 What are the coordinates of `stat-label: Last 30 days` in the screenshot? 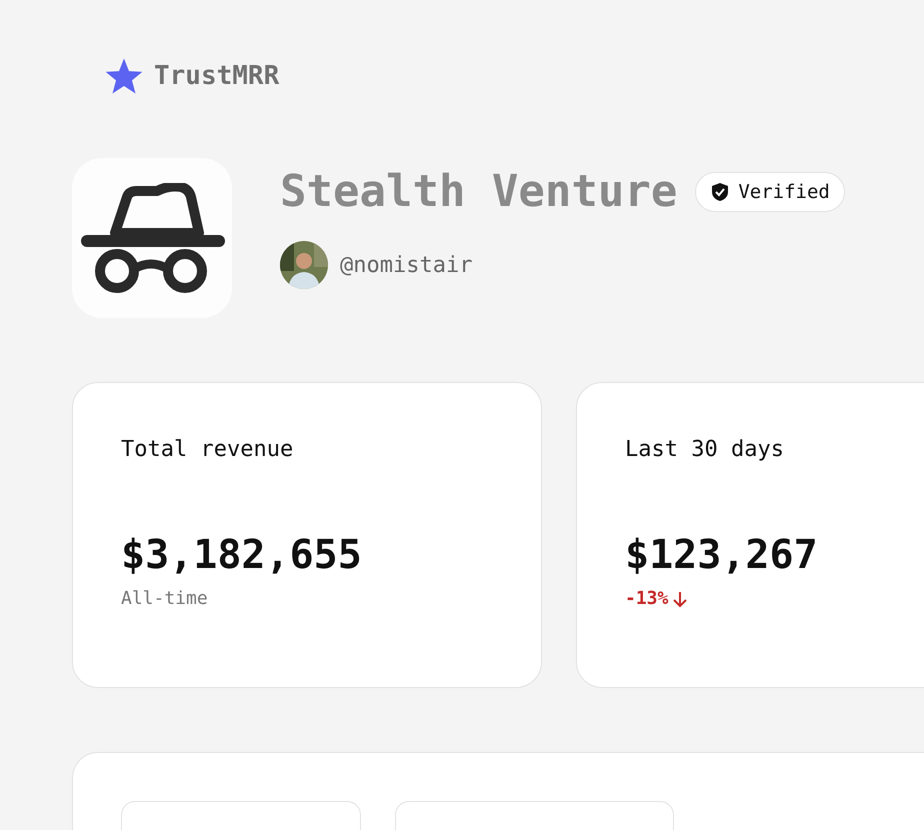 It's located at (705, 449).